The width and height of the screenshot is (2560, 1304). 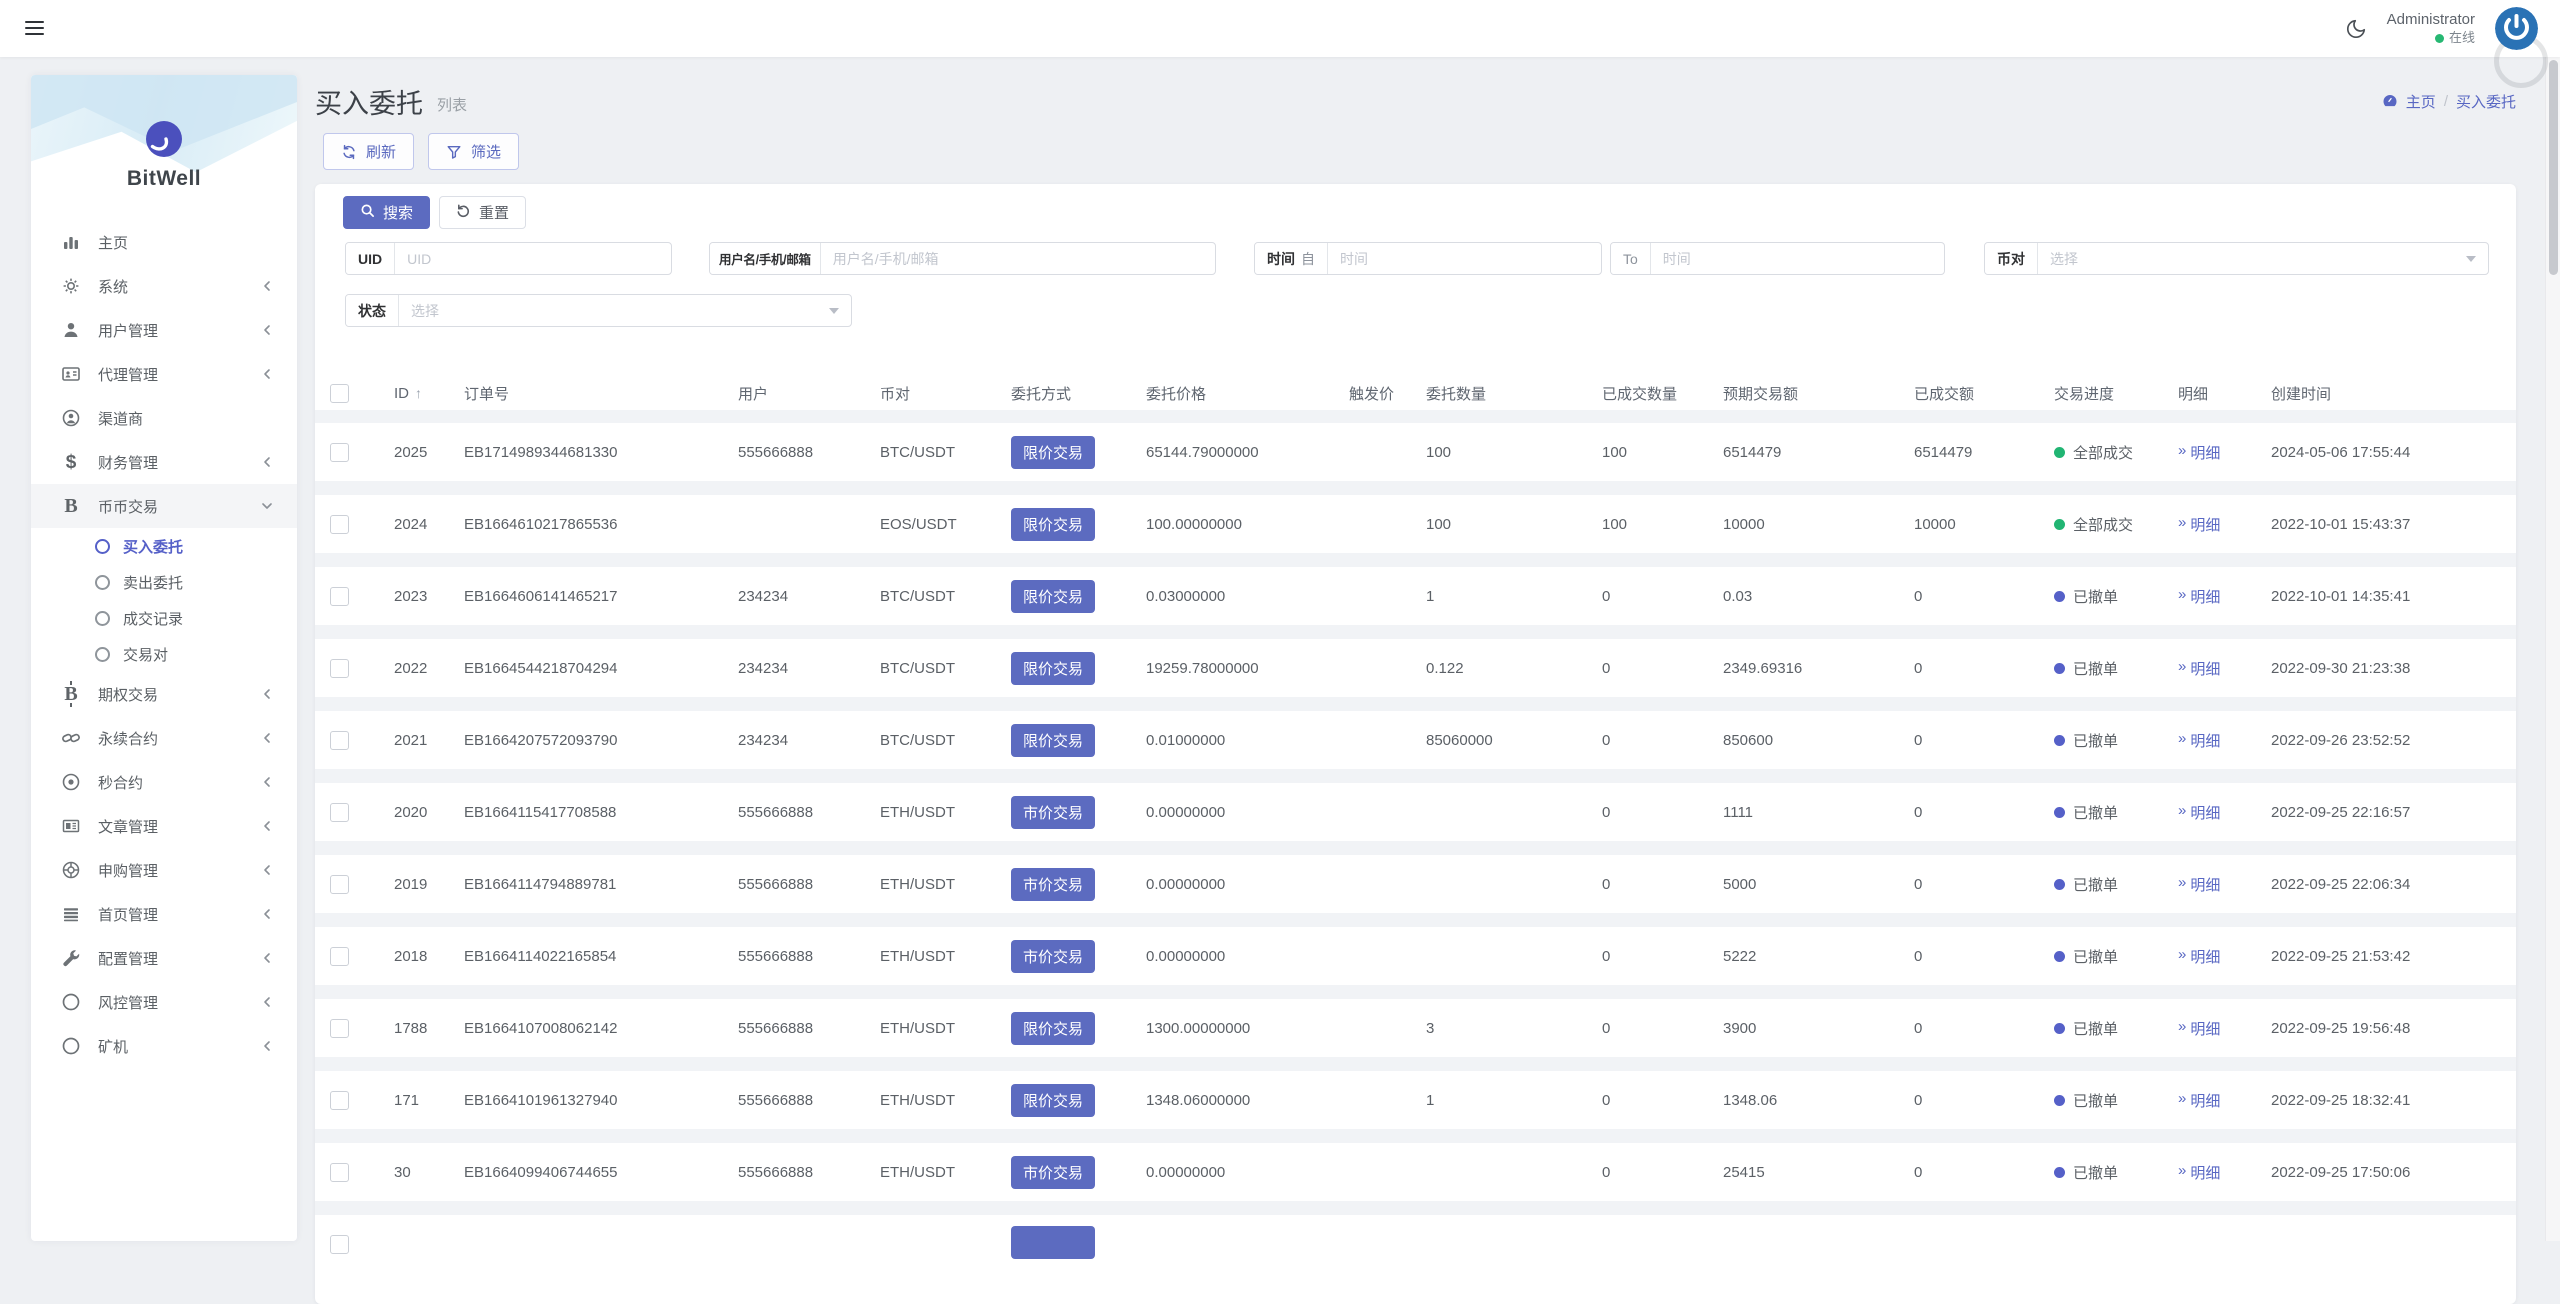 I want to click on sidebar-subitem-sell-orders: 卖出委托, so click(x=164, y=582).